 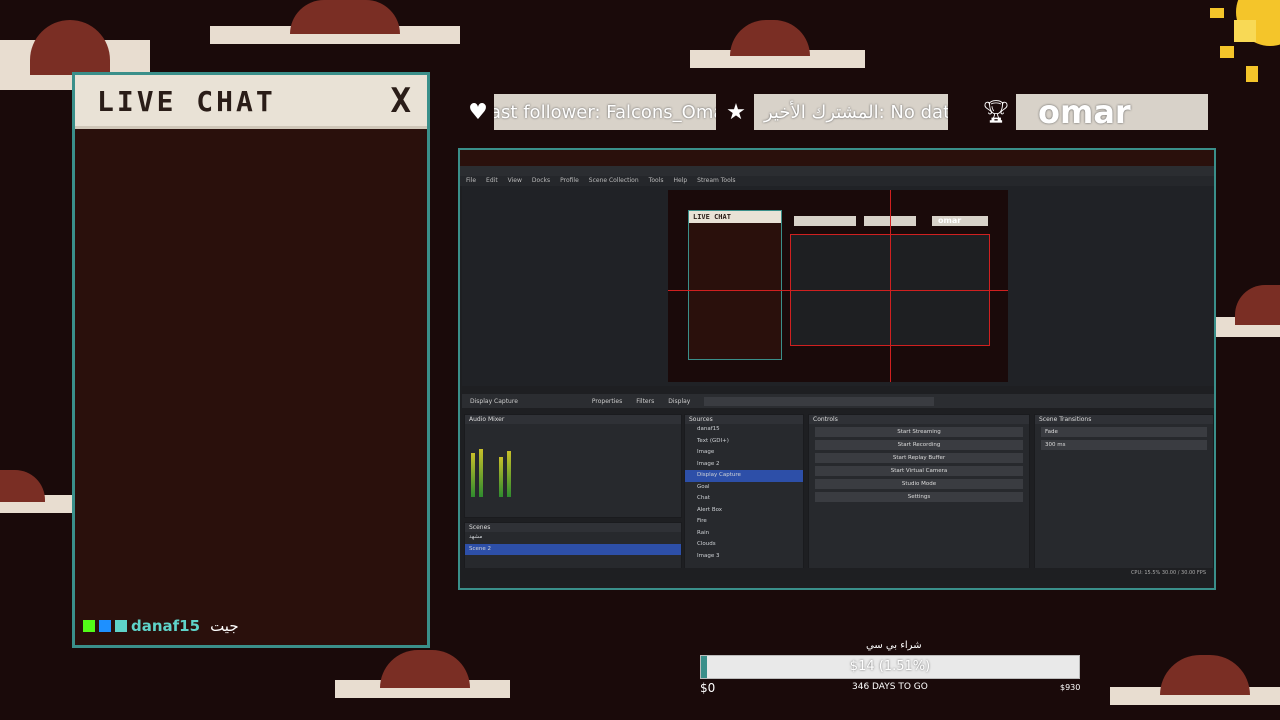 I want to click on obs-titlebar, so click(x=837, y=171).